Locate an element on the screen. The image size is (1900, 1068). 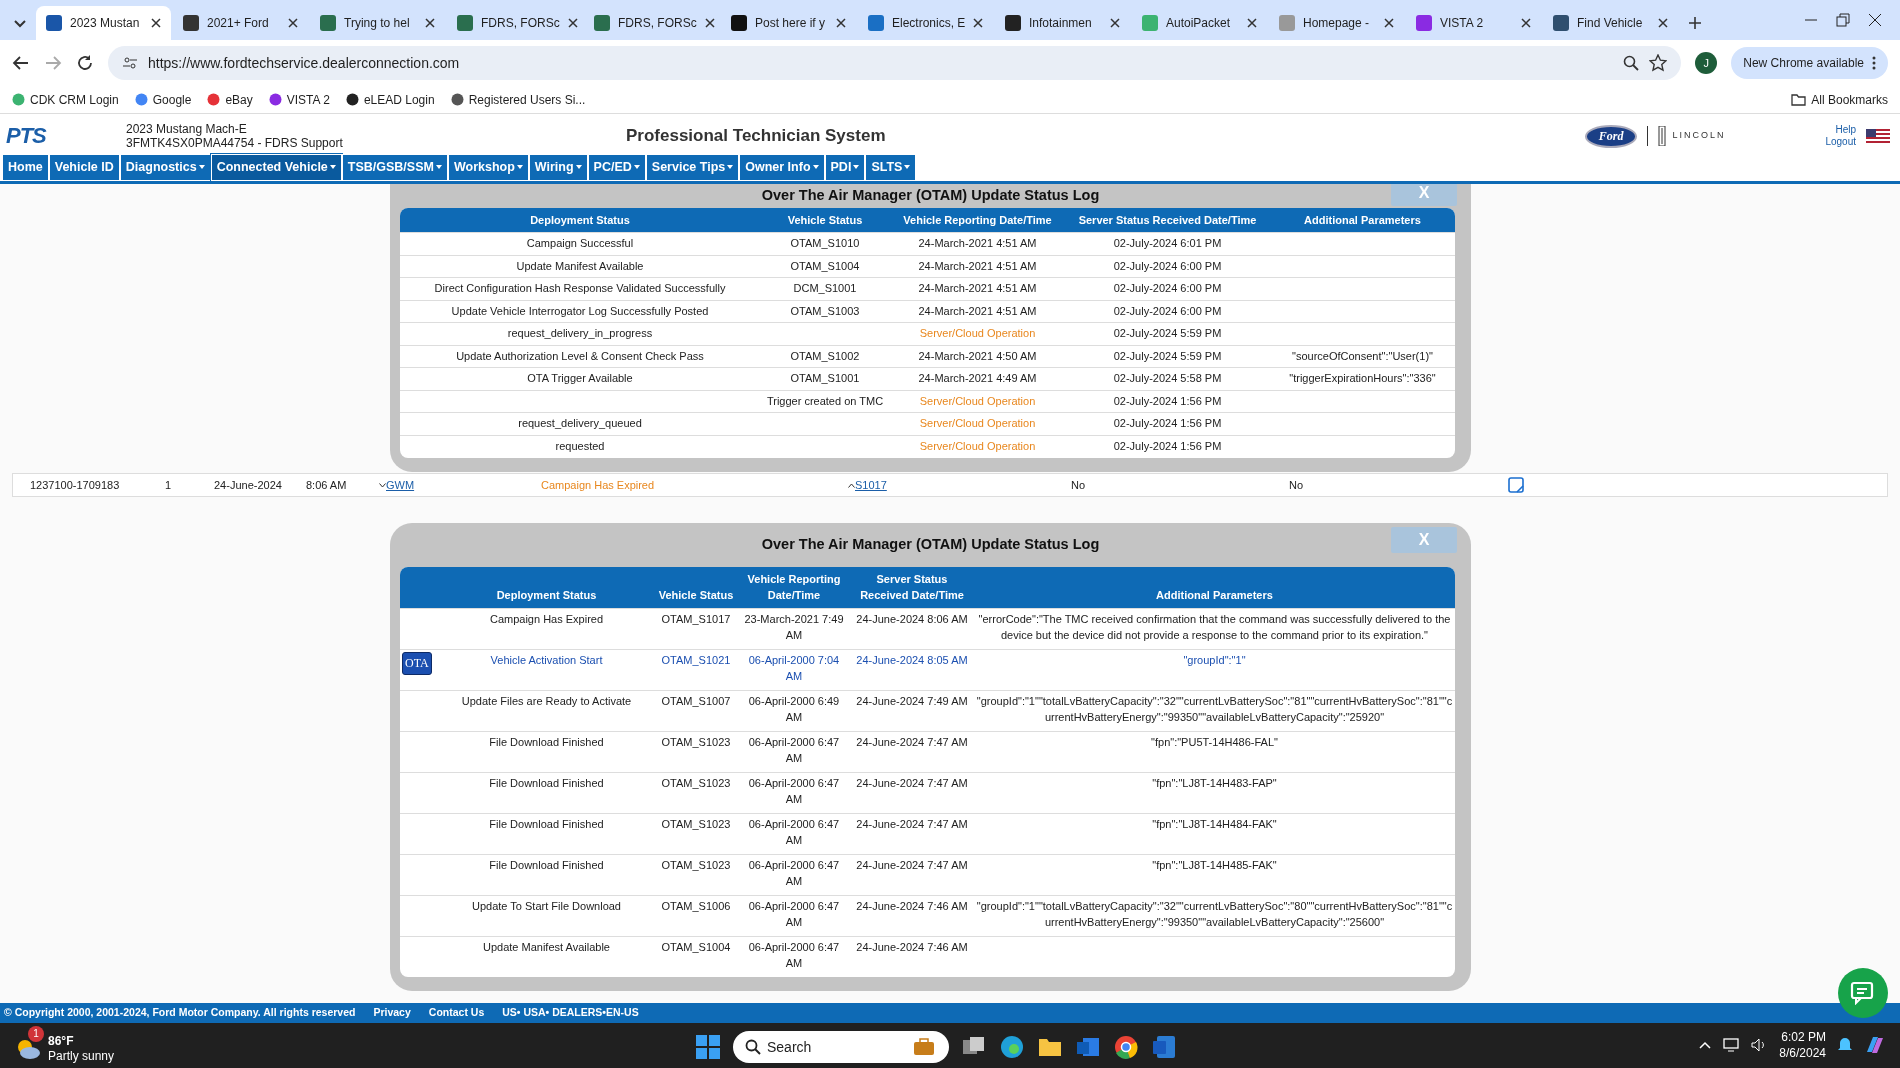
nav-item: Wiring is located at coordinates (558, 167).